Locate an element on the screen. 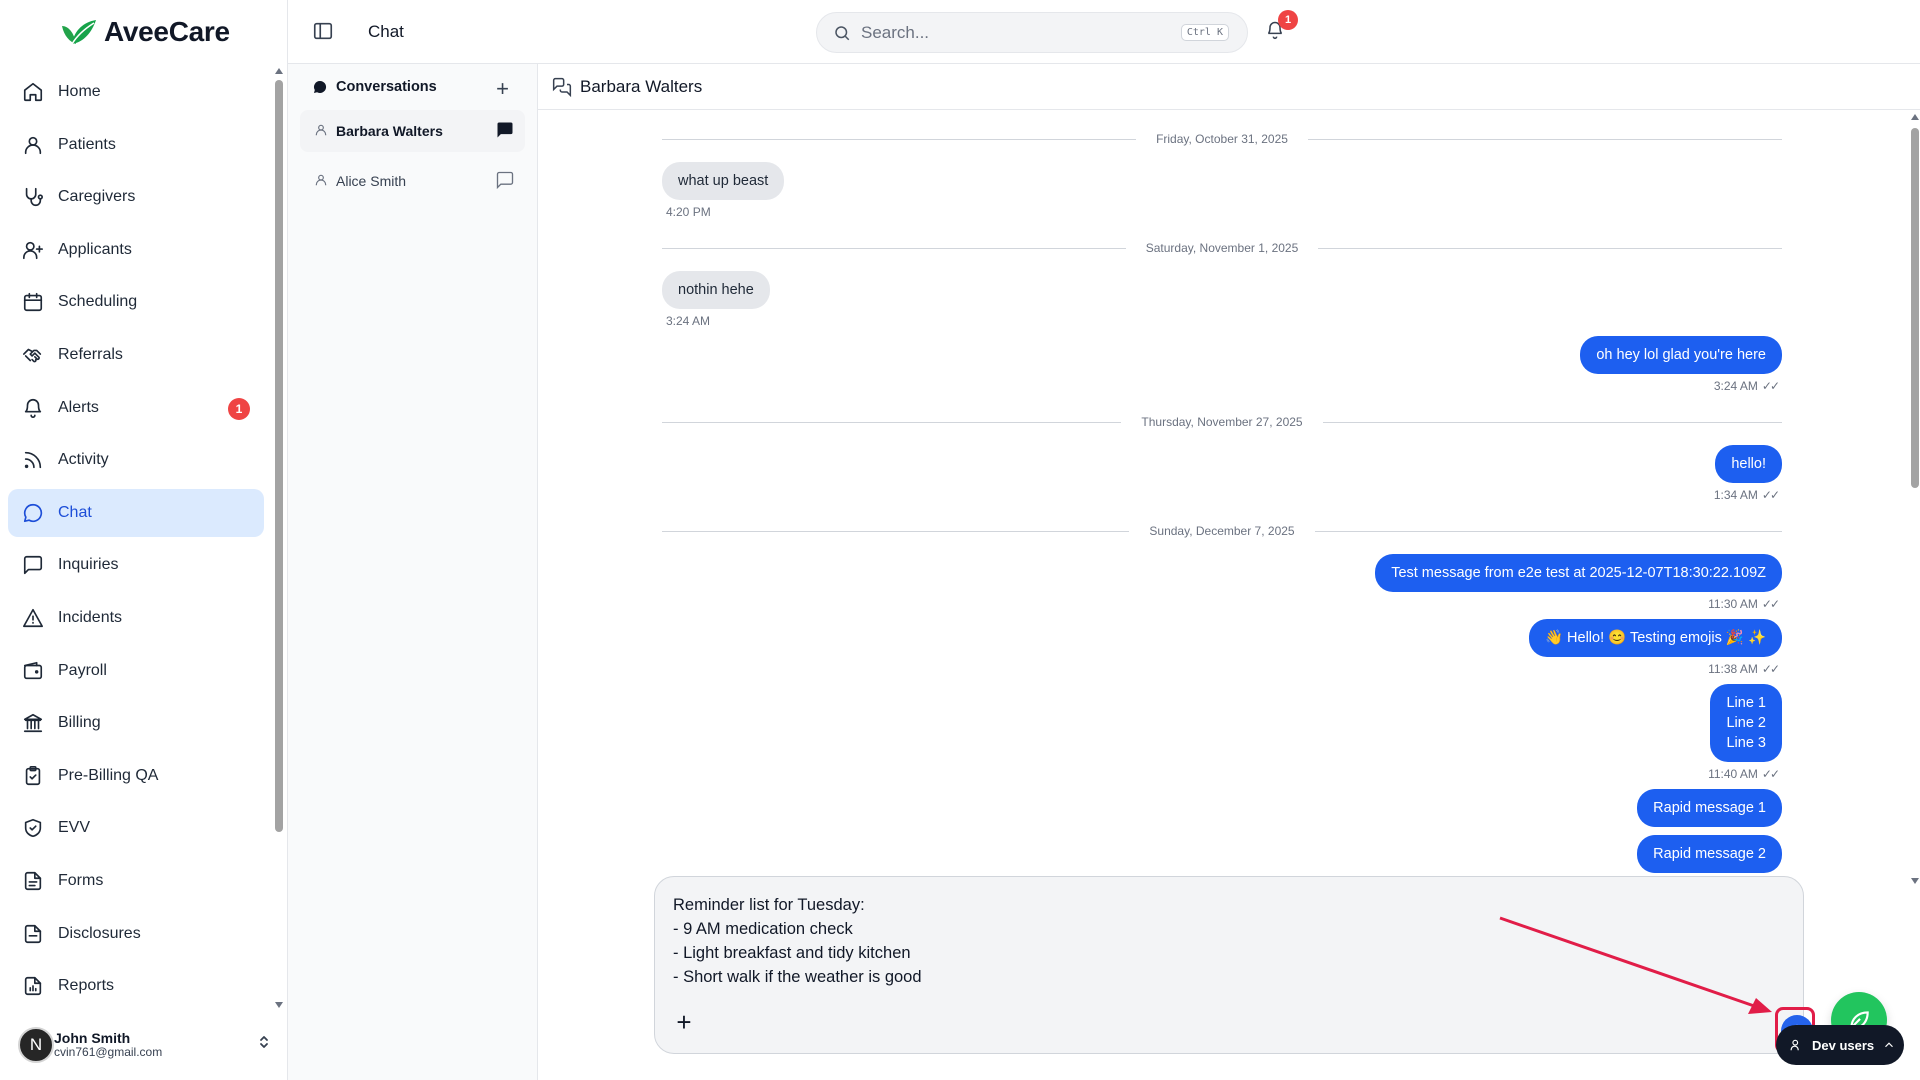 This screenshot has height=1080, width=1920. page-title: Chat is located at coordinates (386, 31).